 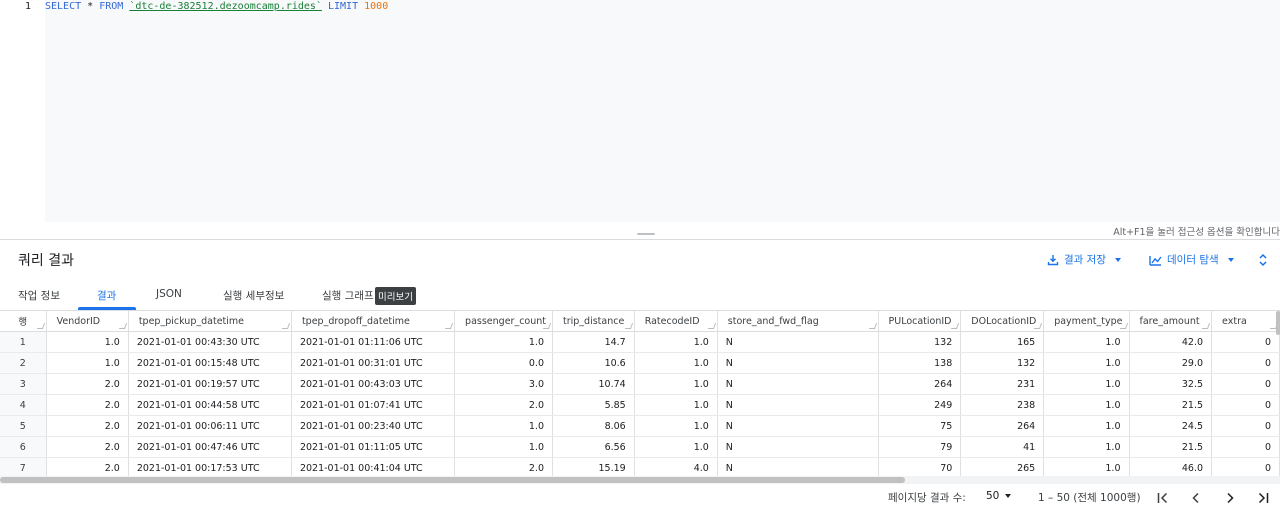 I want to click on cell-row-number: 2, so click(x=23, y=363).